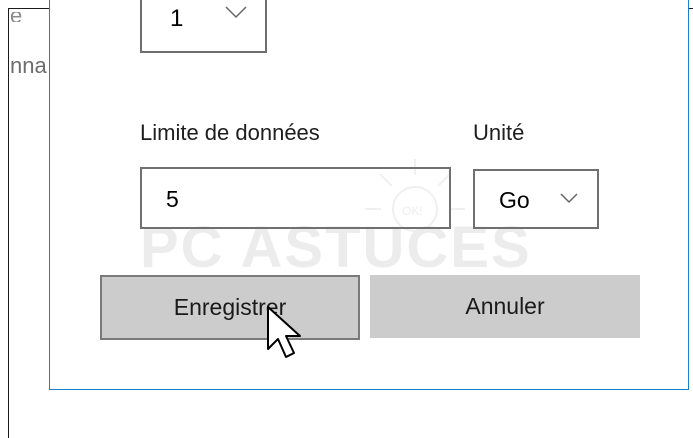 The width and height of the screenshot is (693, 438). I want to click on data-limit-label: Limite de données, so click(230, 132).